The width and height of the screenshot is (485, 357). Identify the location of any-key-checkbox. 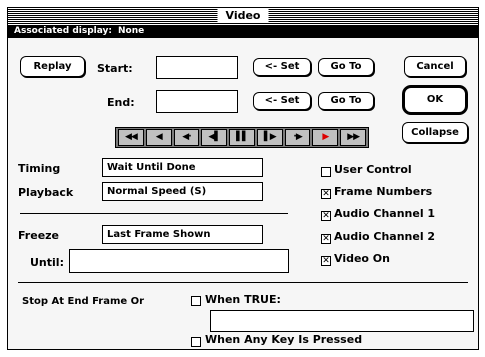
(196, 342).